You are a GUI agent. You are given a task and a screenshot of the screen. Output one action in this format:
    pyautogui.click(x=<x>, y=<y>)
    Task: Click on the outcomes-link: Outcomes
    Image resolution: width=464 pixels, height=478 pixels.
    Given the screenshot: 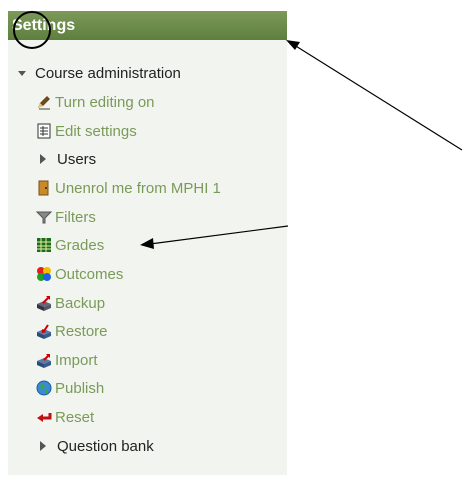 What is the action you would take?
    pyautogui.click(x=79, y=274)
    